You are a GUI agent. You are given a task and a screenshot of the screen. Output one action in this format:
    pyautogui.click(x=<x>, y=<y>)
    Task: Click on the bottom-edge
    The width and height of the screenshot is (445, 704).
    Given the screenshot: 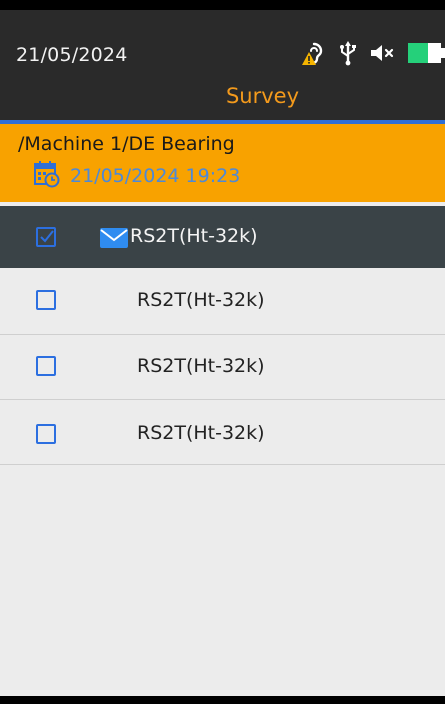 What is the action you would take?
    pyautogui.click(x=222, y=700)
    